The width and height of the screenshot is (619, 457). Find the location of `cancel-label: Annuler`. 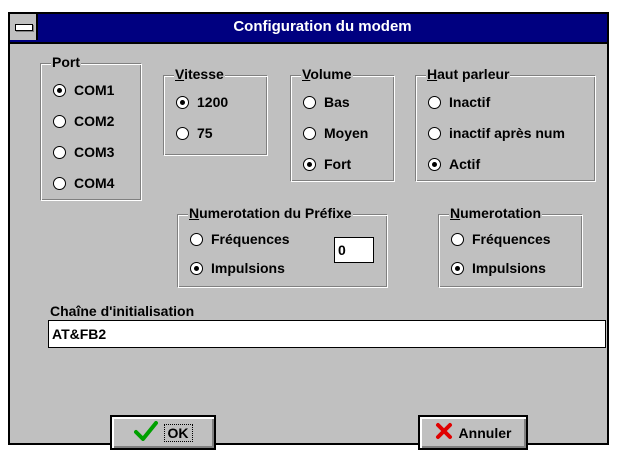

cancel-label: Annuler is located at coordinates (485, 432).